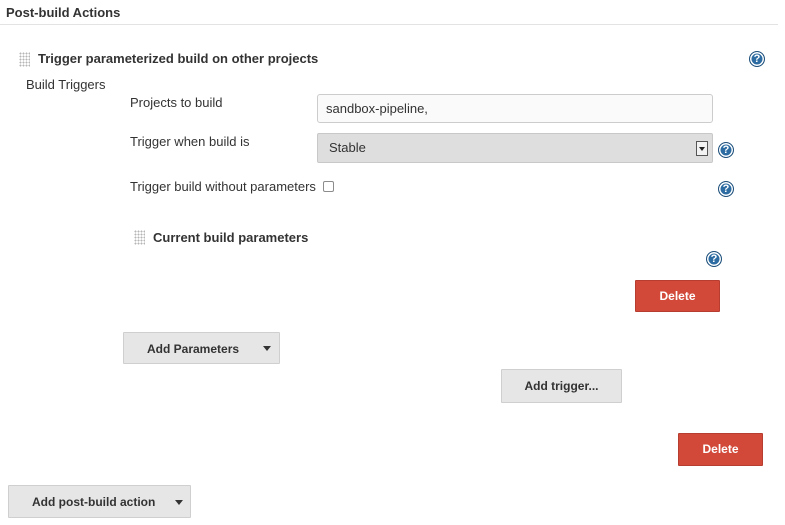  I want to click on section-title: Post-build Actions, so click(63, 12).